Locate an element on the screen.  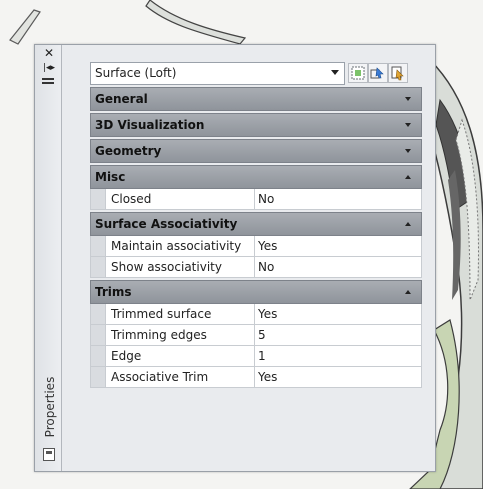
property-name: Trimming edges is located at coordinates (180, 335).